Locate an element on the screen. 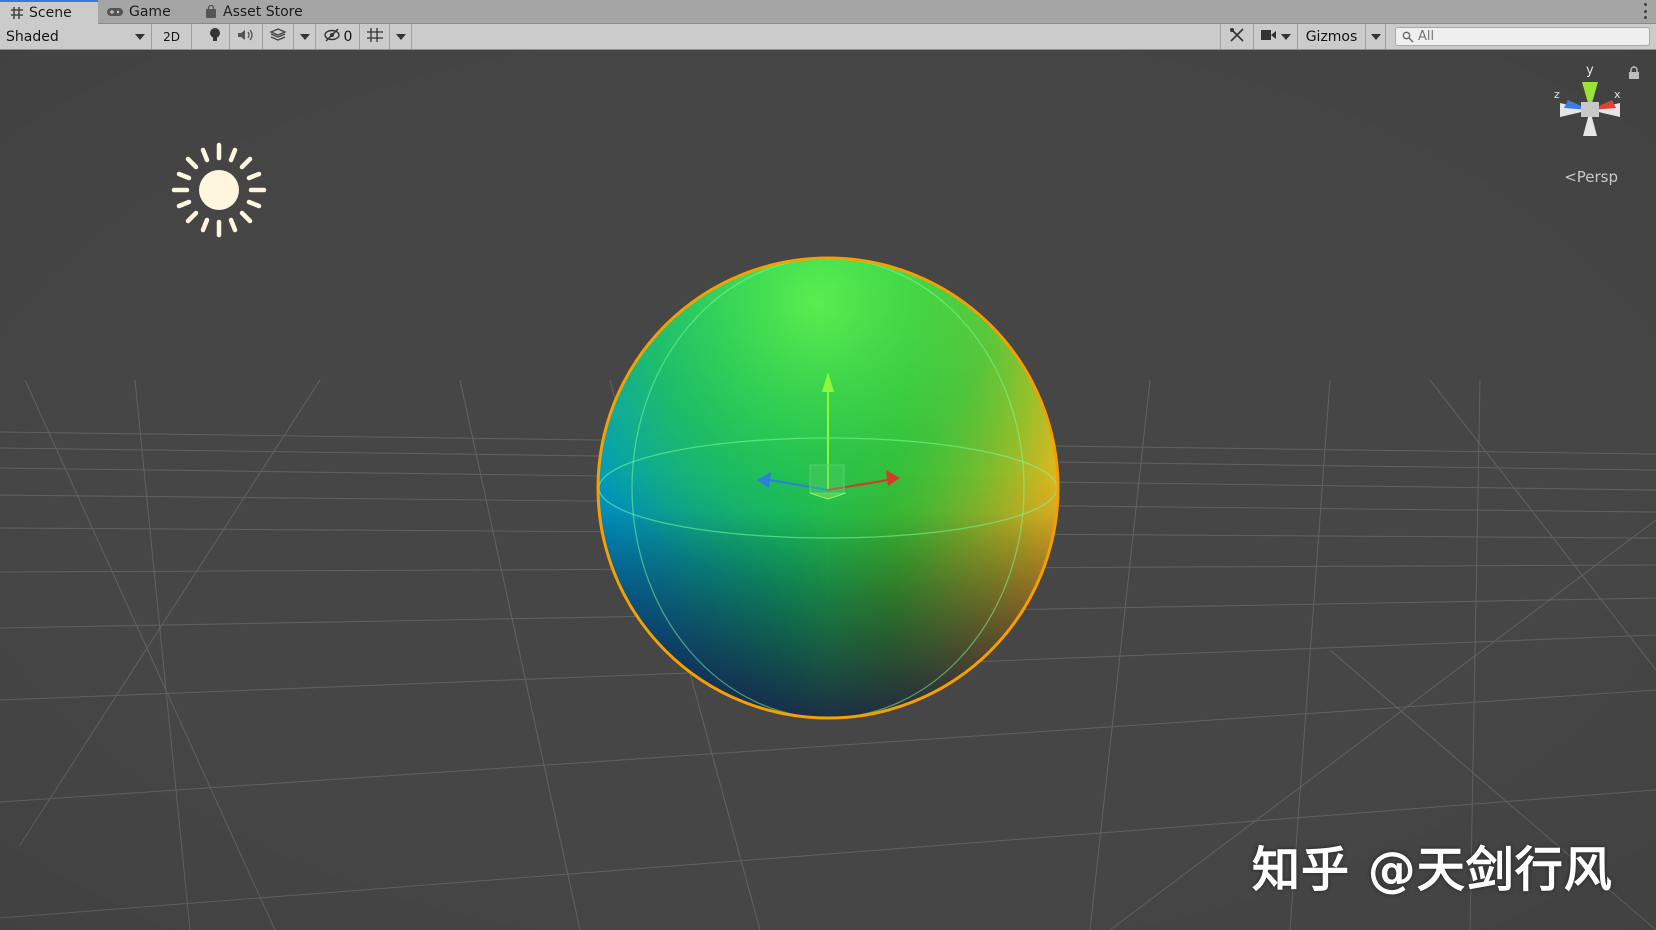  draw-mode-dropdown: Shaded is located at coordinates (76, 36).